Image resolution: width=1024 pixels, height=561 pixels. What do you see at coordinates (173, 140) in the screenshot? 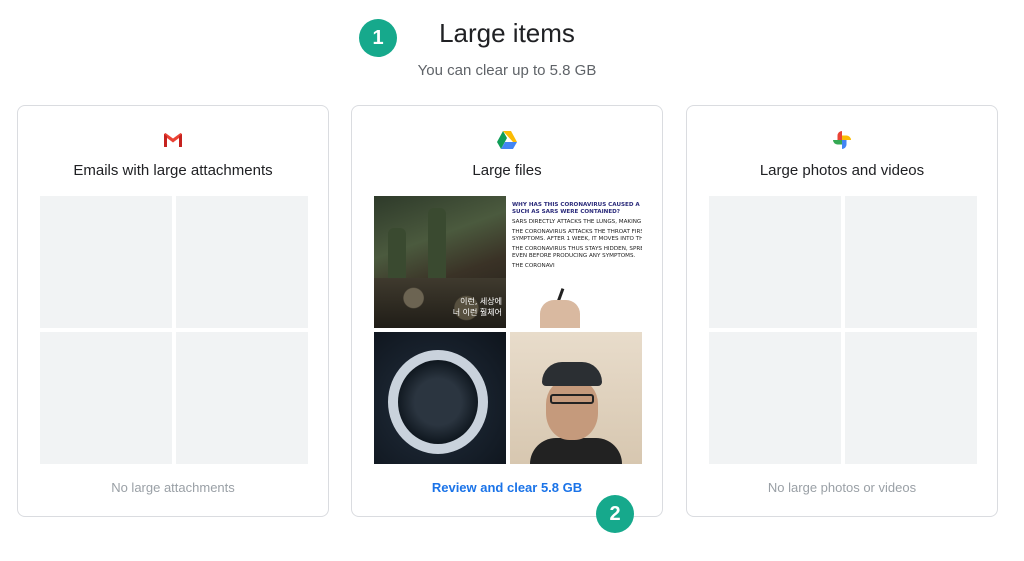
I see `gmail-icon` at bounding box center [173, 140].